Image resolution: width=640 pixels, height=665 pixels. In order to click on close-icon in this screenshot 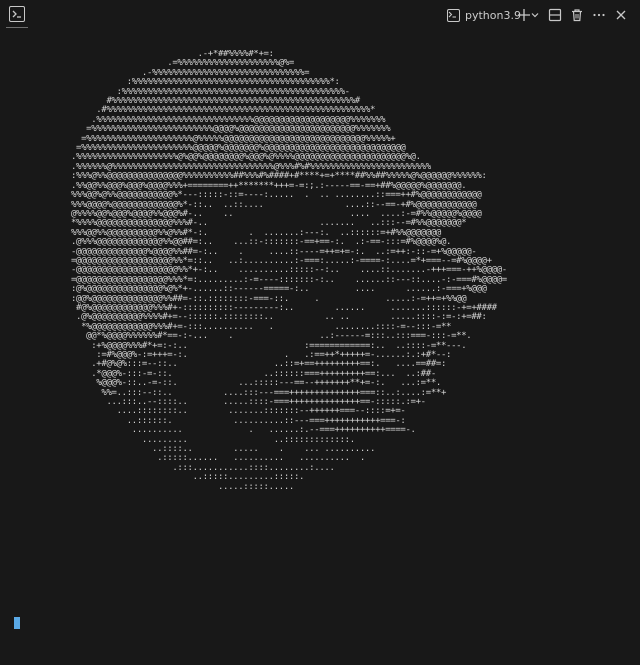, I will do `click(621, 15)`.